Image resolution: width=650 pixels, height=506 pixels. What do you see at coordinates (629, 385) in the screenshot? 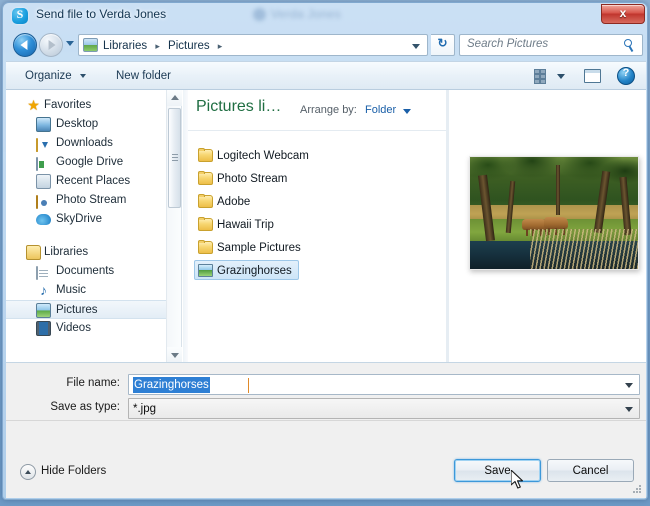
I see `file-name-chevron-down-icon` at bounding box center [629, 385].